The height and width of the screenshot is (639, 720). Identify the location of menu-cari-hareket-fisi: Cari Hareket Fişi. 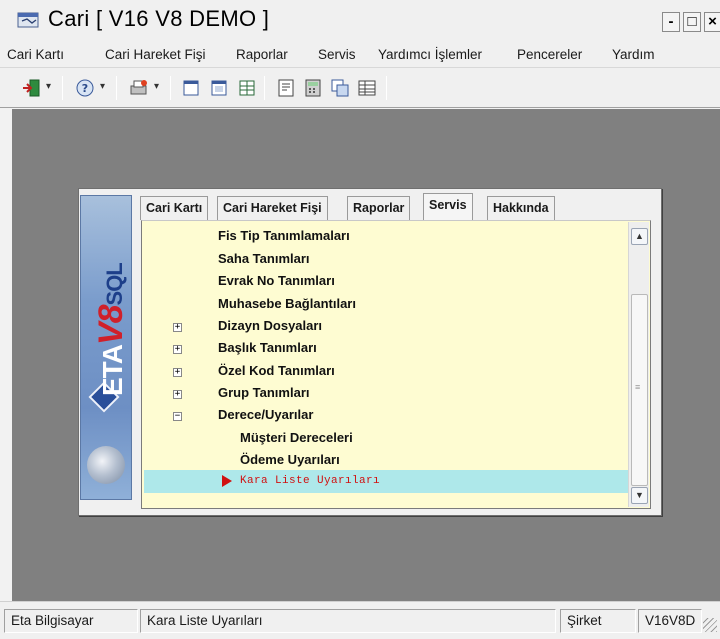
(155, 54).